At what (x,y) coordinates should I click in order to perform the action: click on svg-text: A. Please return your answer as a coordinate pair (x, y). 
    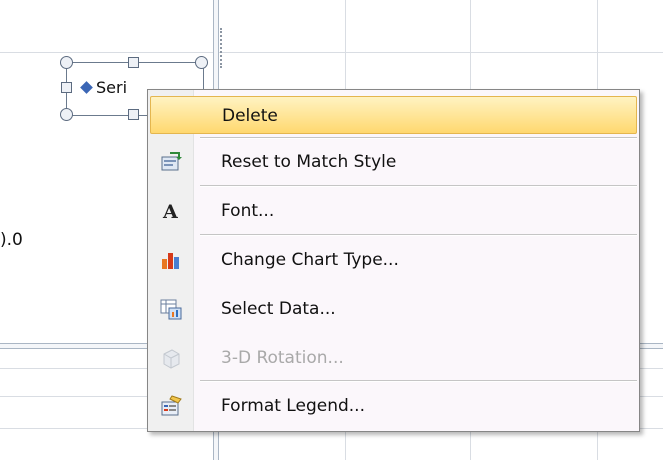
    Looking at the image, I should click on (170, 211).